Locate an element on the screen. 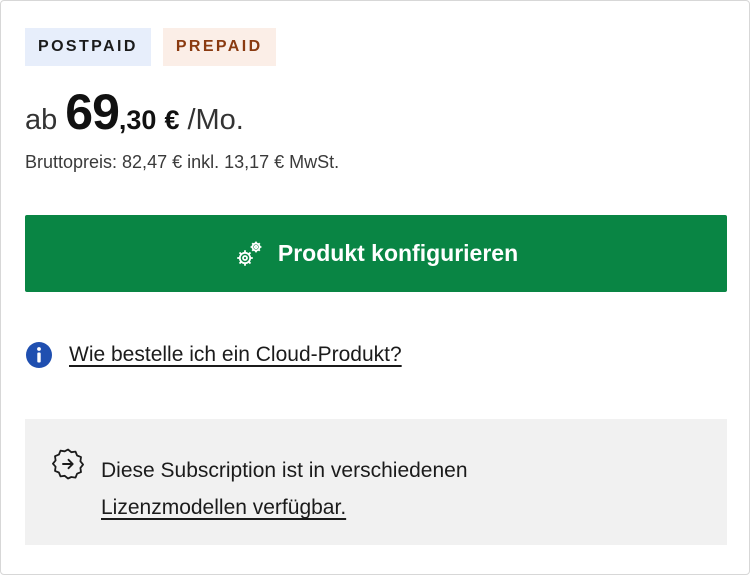 This screenshot has height=575, width=750. price-period: /Mo. is located at coordinates (215, 120).